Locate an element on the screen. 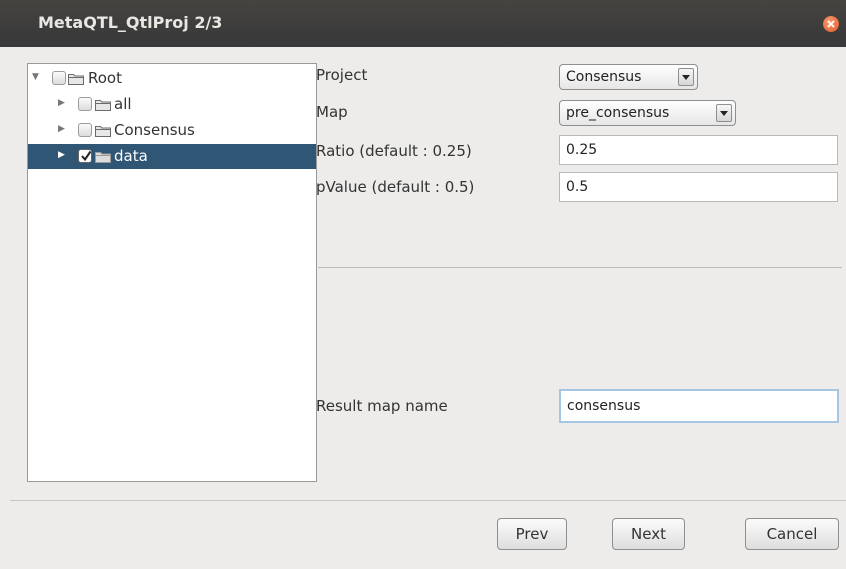 The height and width of the screenshot is (569, 846). ratio-field is located at coordinates (698, 150).